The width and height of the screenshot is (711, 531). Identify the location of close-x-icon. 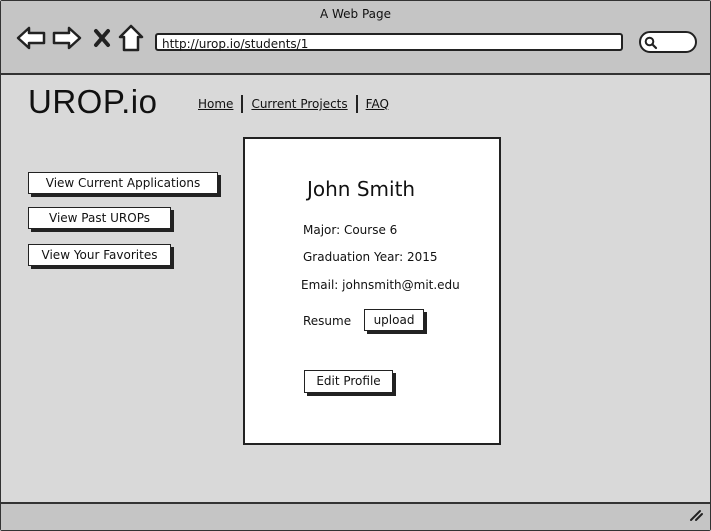
(102, 38).